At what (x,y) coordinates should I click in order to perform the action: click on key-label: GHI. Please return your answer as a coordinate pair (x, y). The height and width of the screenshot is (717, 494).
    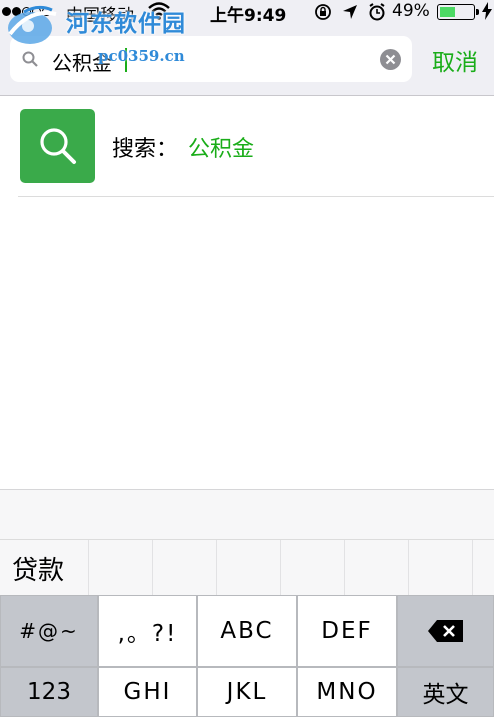
    Looking at the image, I should click on (147, 692).